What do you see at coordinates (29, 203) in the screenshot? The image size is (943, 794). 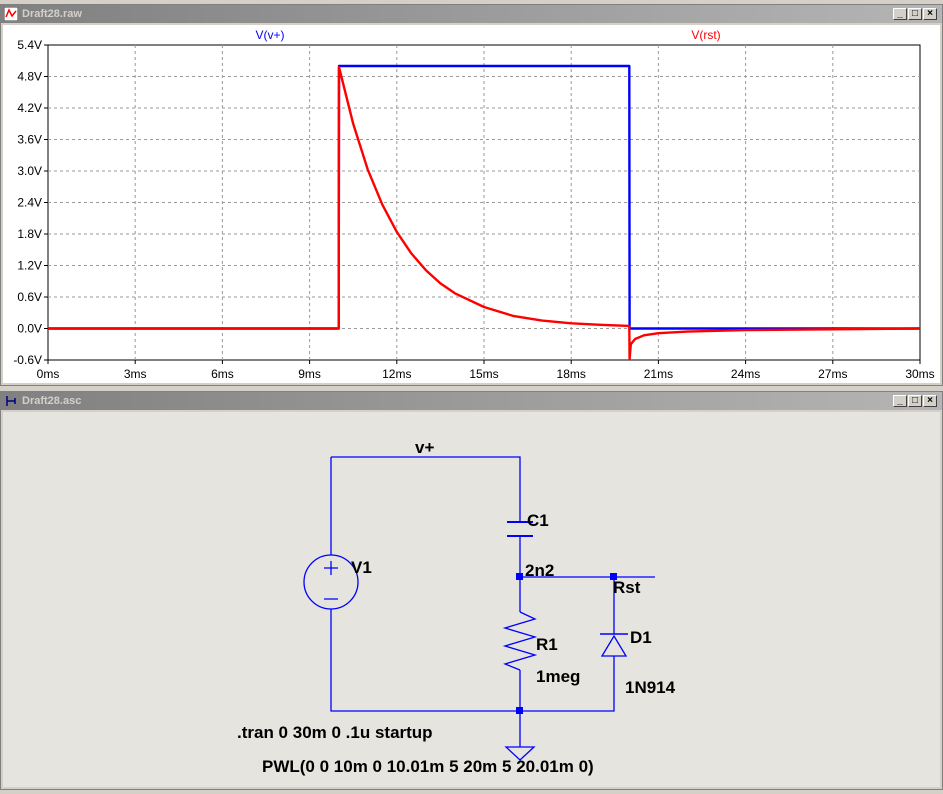 I see `y-tick-label: 2.4V` at bounding box center [29, 203].